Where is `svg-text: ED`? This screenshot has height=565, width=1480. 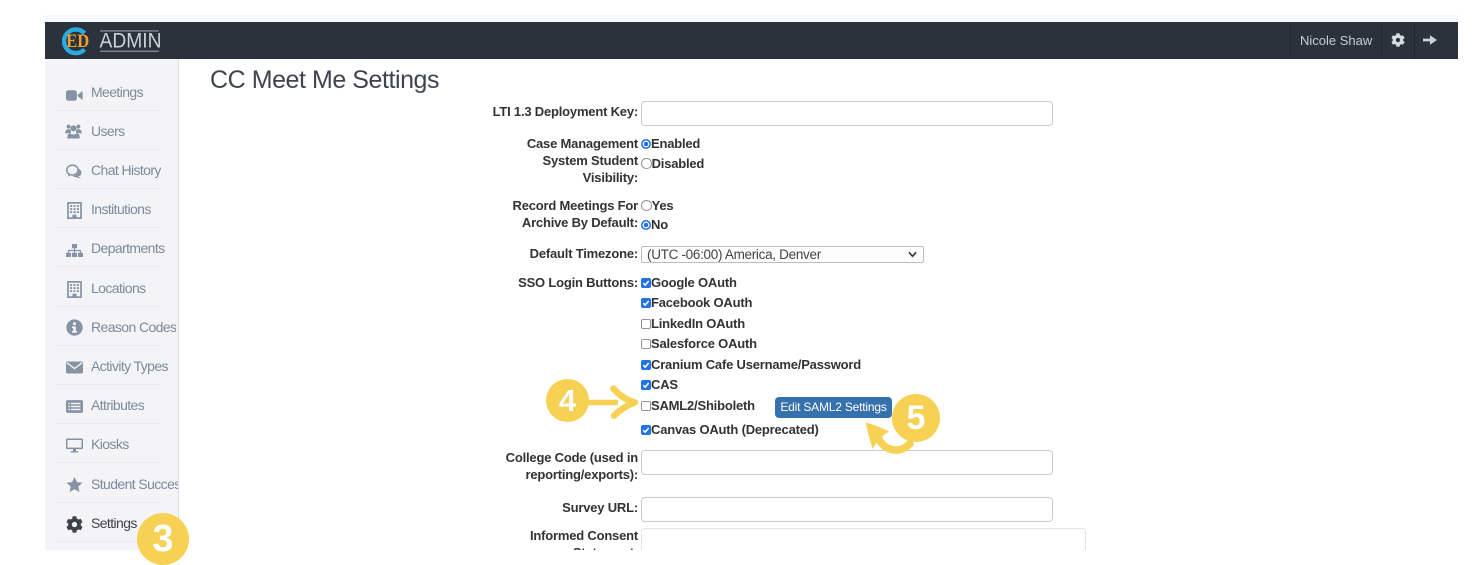 svg-text: ED is located at coordinates (77, 41).